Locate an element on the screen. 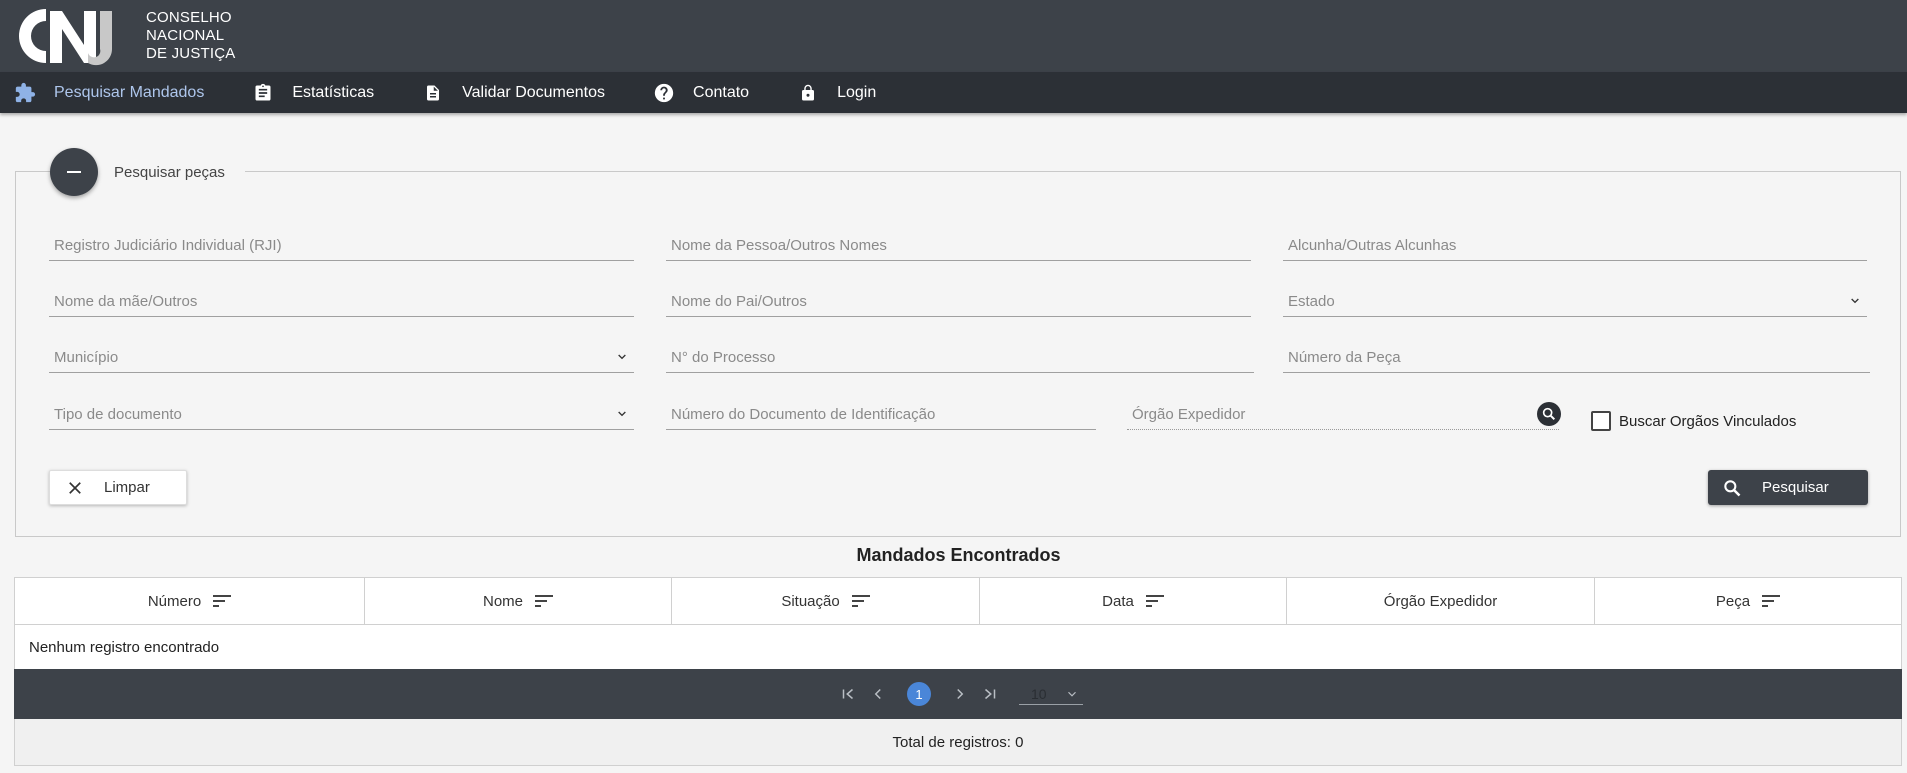 The image size is (1907, 773). buscar-orgaos-vinculados: Buscar Orgãos Vinculados is located at coordinates (1693, 421).